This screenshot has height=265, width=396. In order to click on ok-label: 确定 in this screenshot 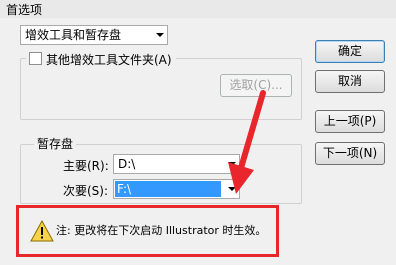, I will do `click(349, 51)`.